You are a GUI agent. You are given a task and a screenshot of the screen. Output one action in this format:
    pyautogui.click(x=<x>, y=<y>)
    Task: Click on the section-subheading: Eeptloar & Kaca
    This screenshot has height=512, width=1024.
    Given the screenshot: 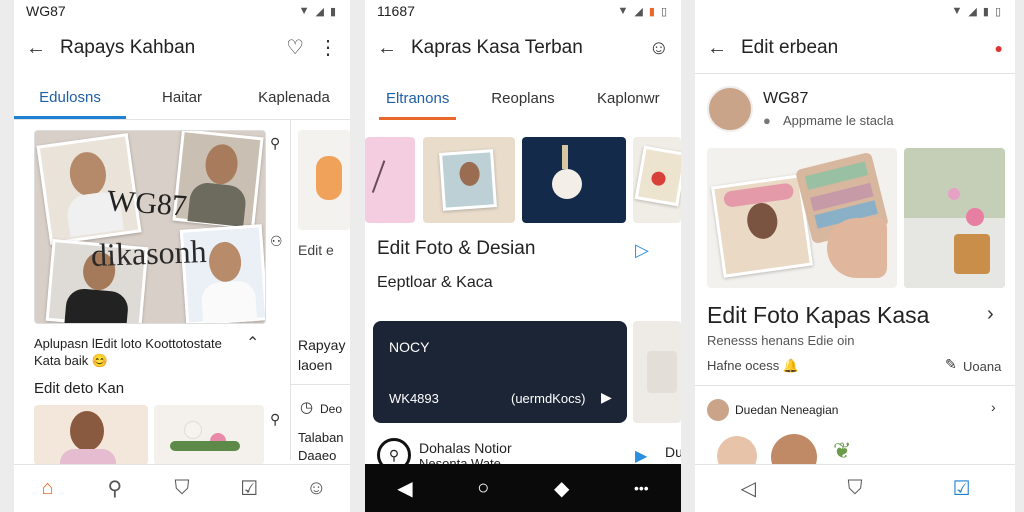 What is the action you would take?
    pyautogui.click(x=435, y=282)
    